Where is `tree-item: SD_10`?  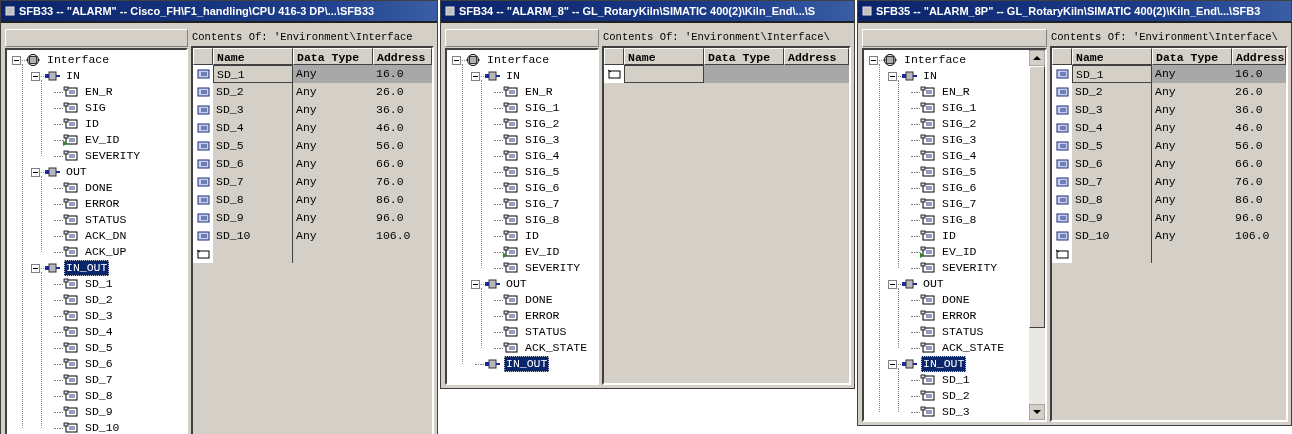
tree-item: SD_10 is located at coordinates (102, 427).